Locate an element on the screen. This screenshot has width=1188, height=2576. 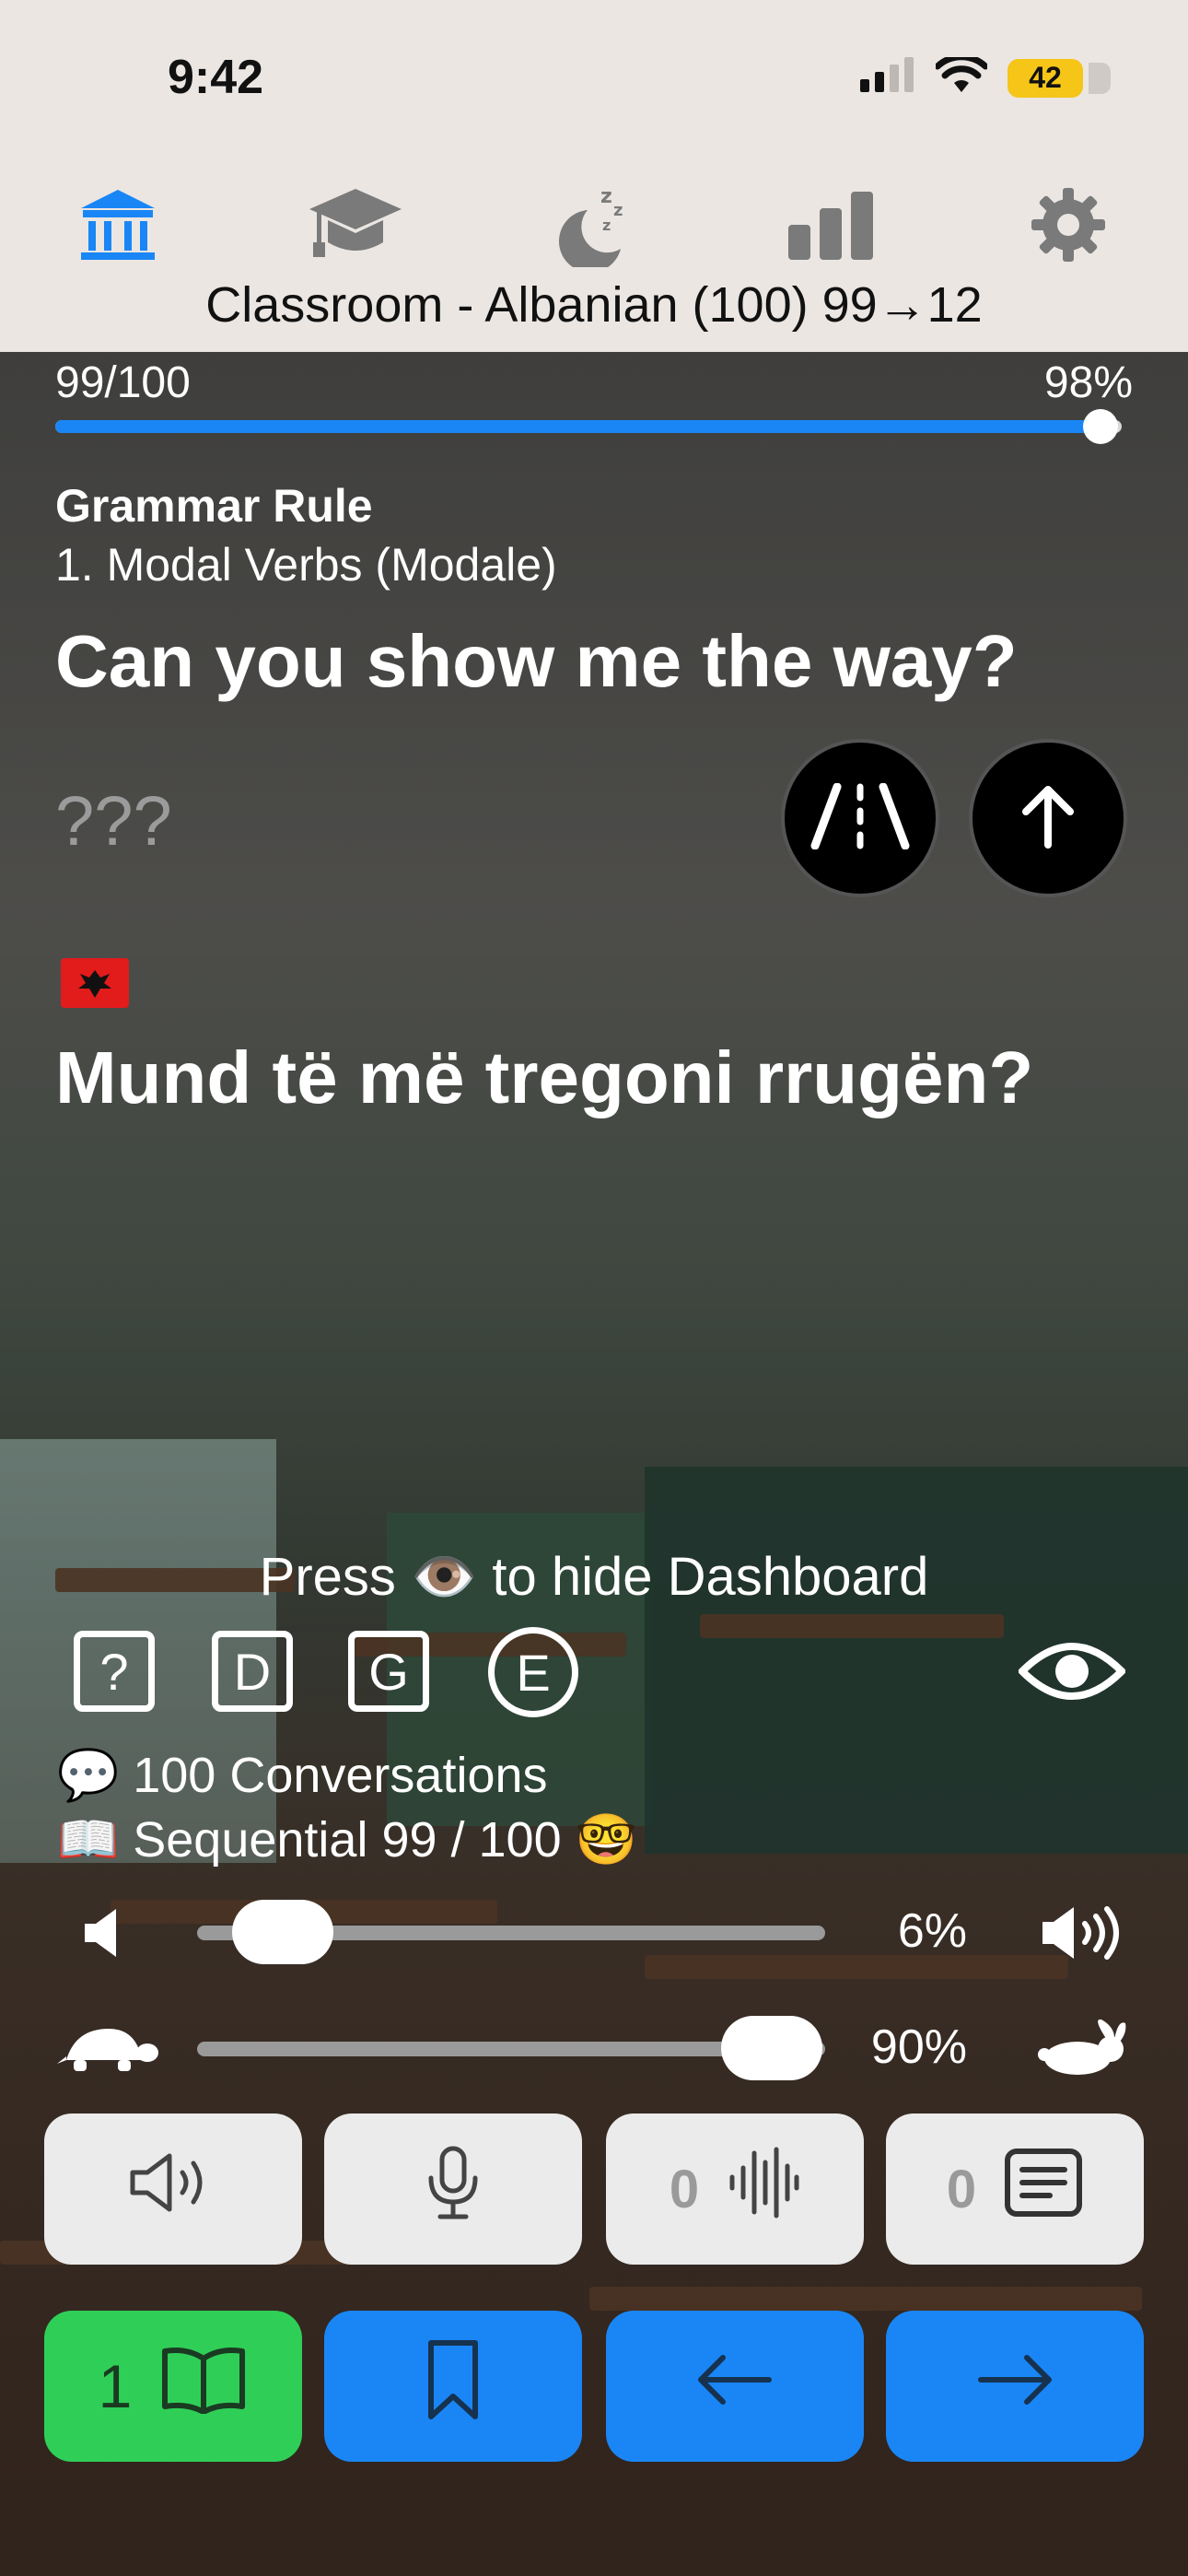
sequential-progress: 📖 Sequential 99 / 100 🤓 is located at coordinates (347, 1840).